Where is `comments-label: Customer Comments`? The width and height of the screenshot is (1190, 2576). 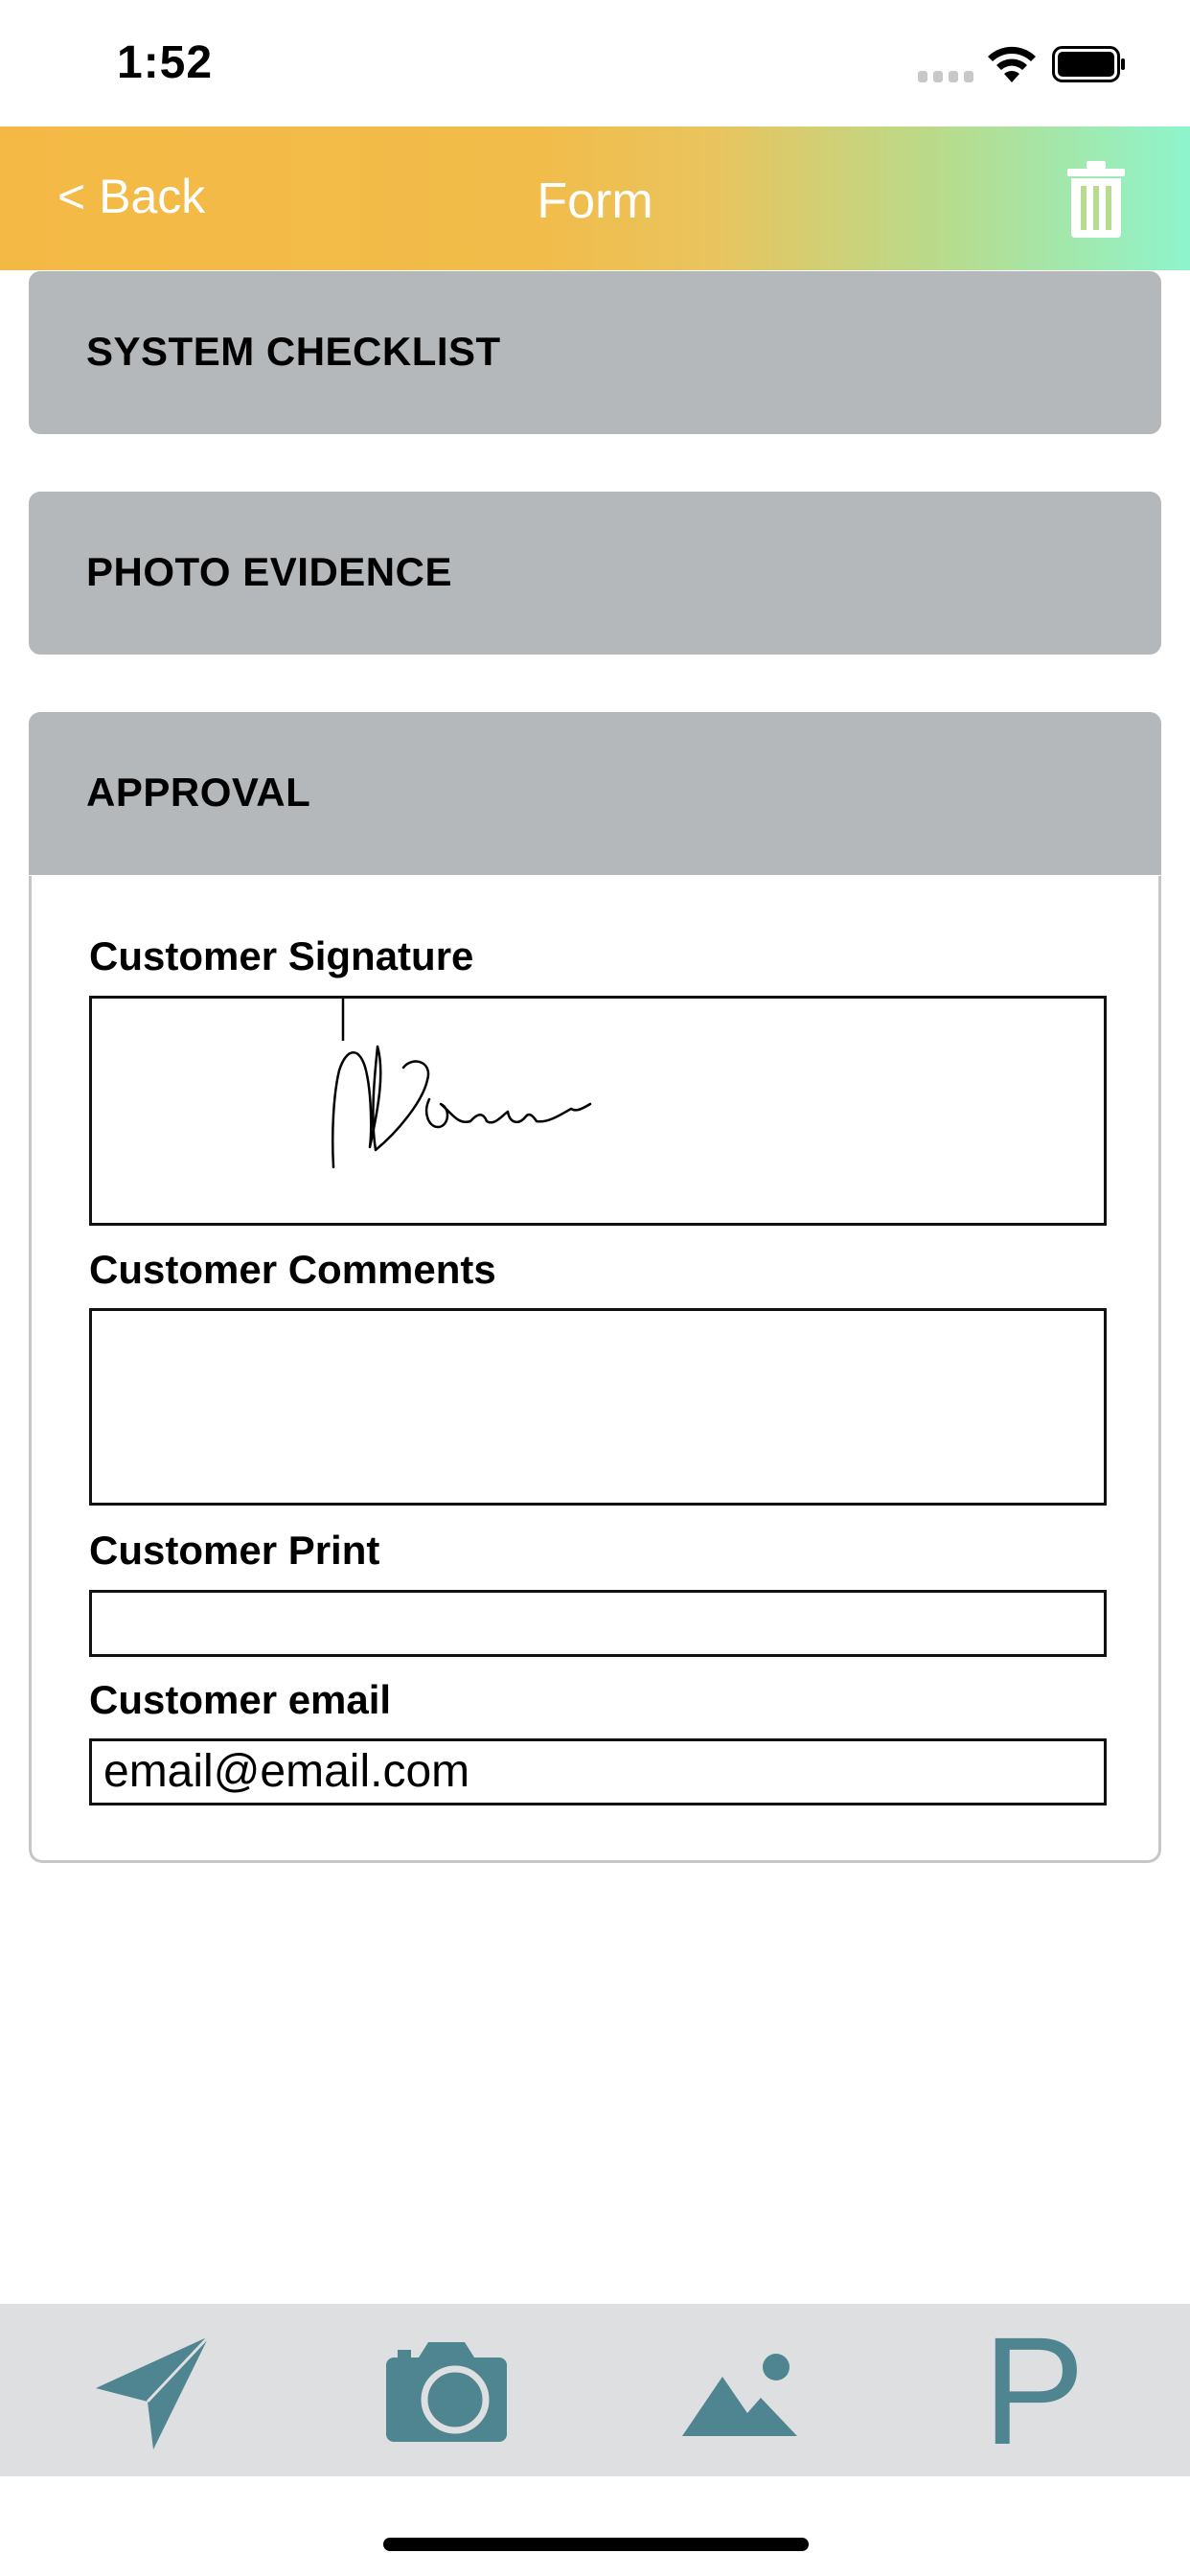 comments-label: Customer Comments is located at coordinates (293, 1269).